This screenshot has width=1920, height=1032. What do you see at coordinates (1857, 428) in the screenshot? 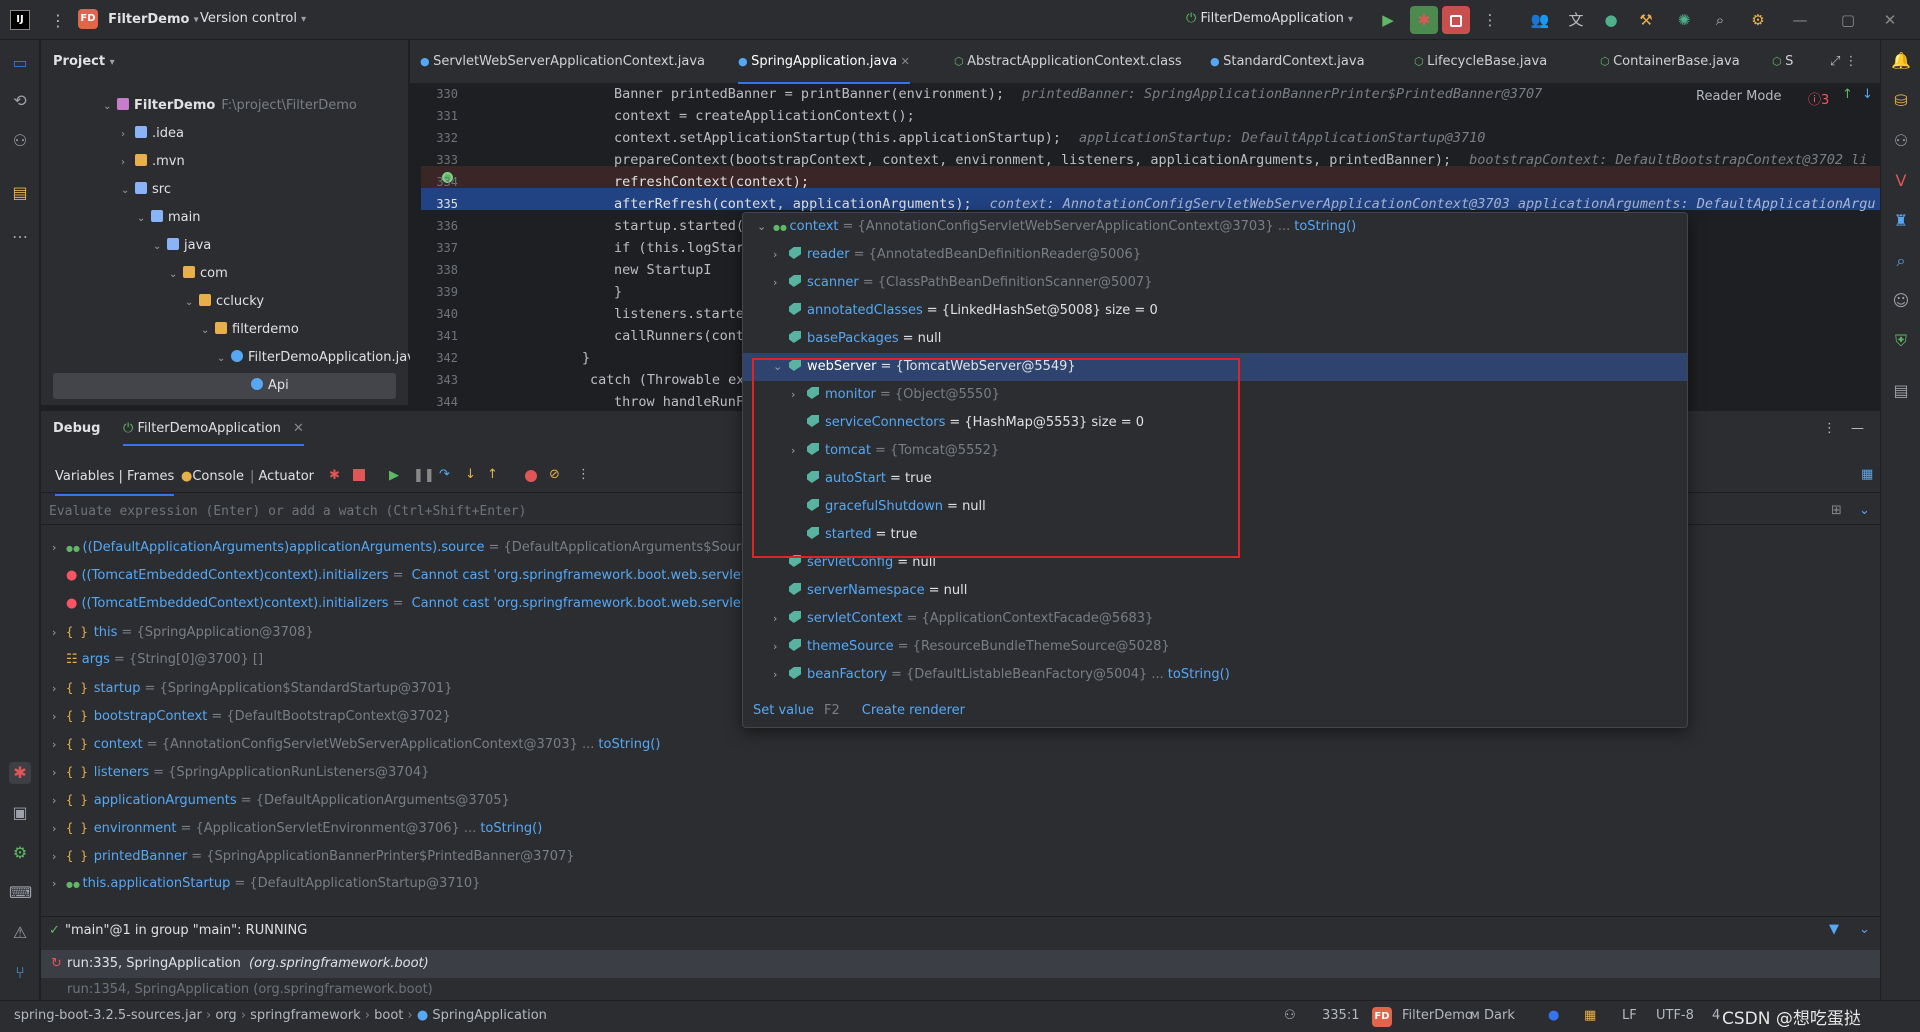
I see `hide-icon: —` at bounding box center [1857, 428].